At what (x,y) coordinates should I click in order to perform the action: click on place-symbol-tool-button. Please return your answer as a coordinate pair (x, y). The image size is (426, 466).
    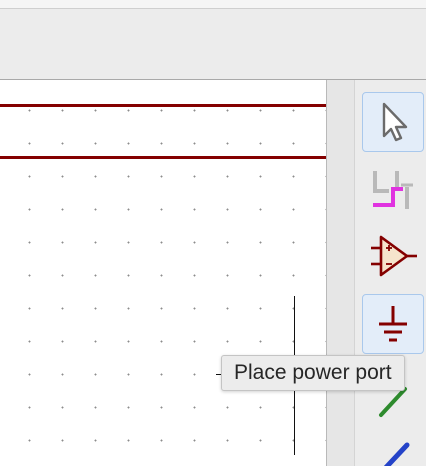
    Looking at the image, I should click on (393, 256).